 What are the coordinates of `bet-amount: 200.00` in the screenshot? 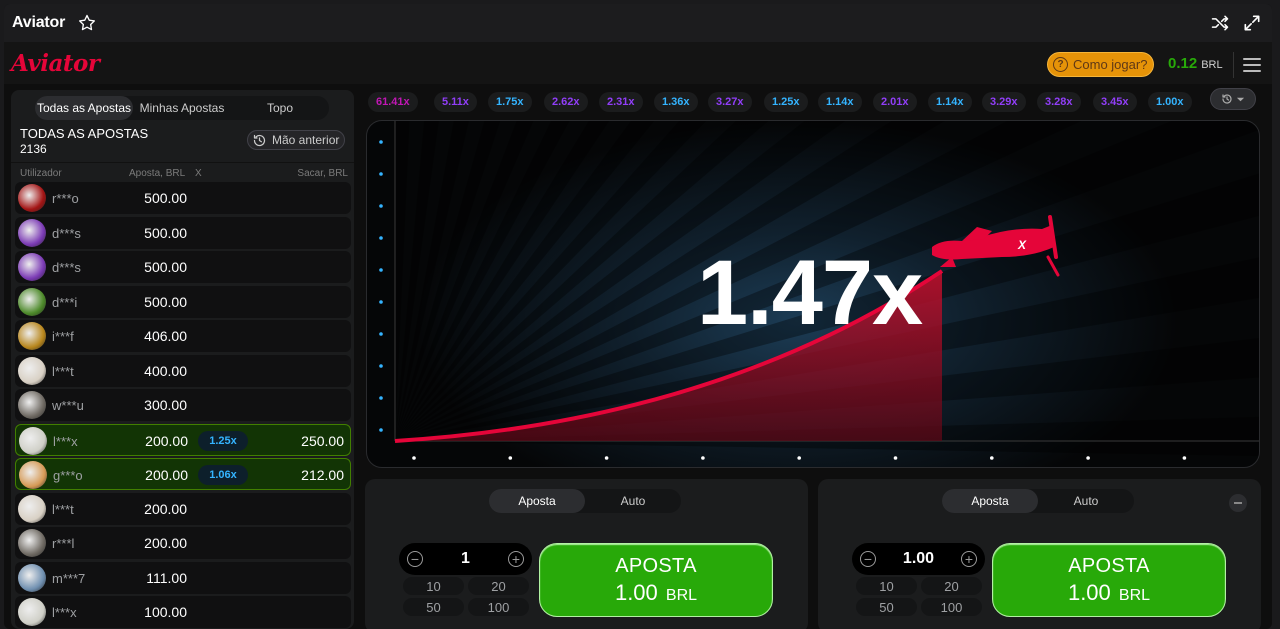 It's located at (166, 475).